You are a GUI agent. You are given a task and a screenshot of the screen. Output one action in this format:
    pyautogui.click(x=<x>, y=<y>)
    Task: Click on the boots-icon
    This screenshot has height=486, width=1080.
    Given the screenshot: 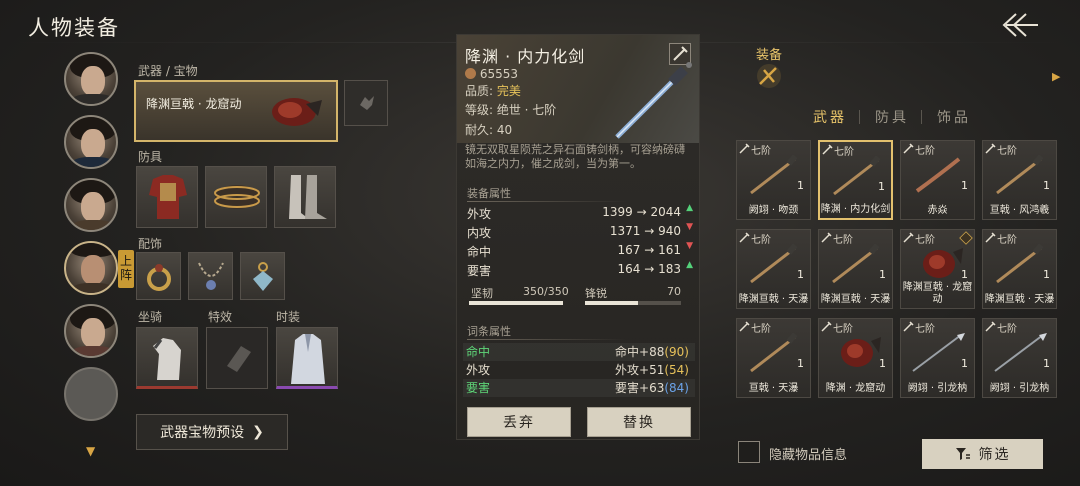 What is the action you would take?
    pyautogui.click(x=308, y=197)
    